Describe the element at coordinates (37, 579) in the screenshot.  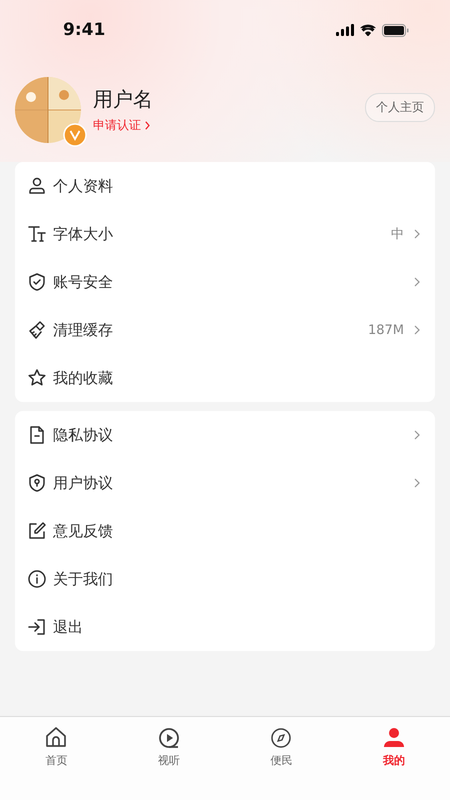
I see `info-icon` at that location.